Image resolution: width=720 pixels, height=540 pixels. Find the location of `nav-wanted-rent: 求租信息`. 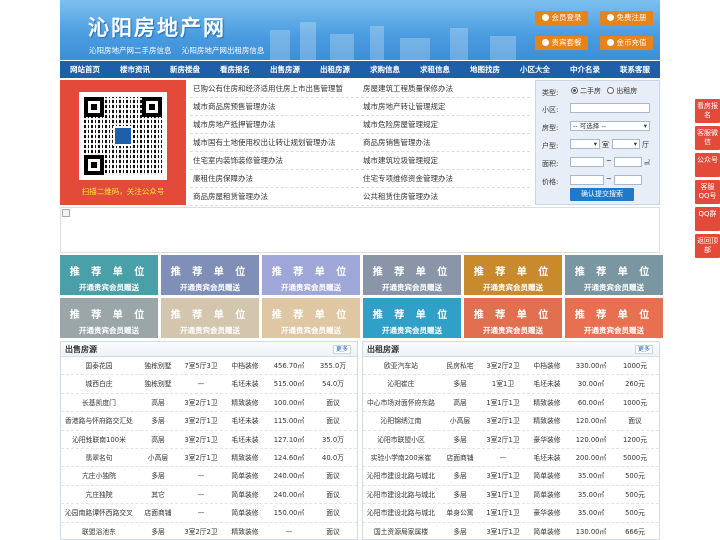

nav-wanted-rent: 求租信息 is located at coordinates (435, 69).